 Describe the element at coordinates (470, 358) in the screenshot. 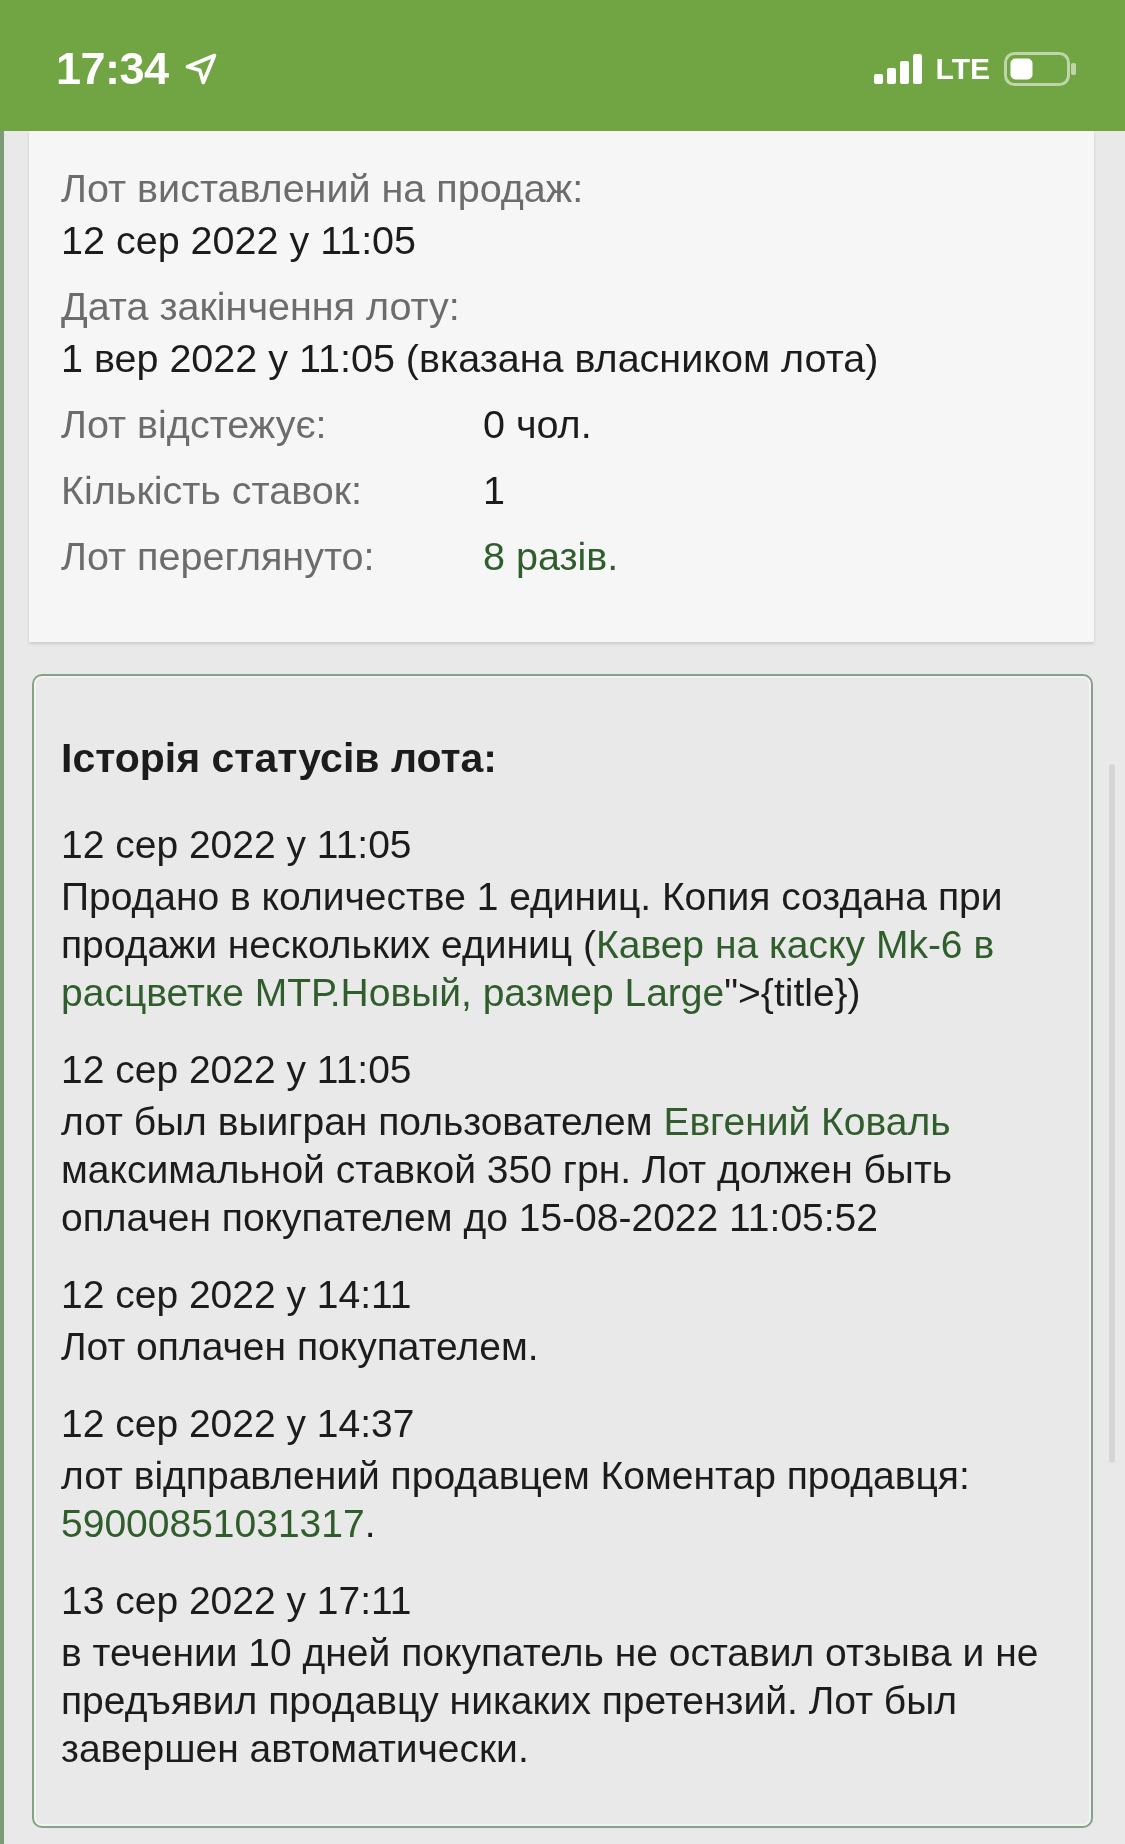

I see `field-value: 1 вер 2022 у 11:05 (вказана власником лота)` at that location.